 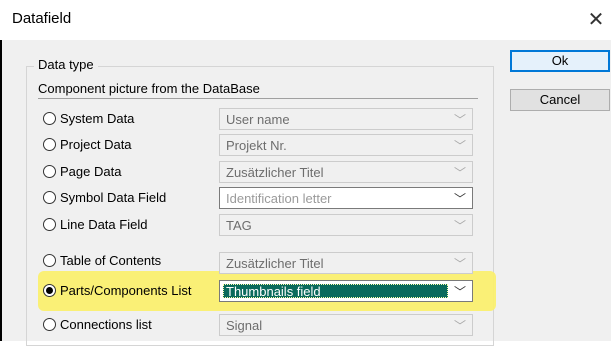 I want to click on radio-label: Project Data, so click(x=96, y=144).